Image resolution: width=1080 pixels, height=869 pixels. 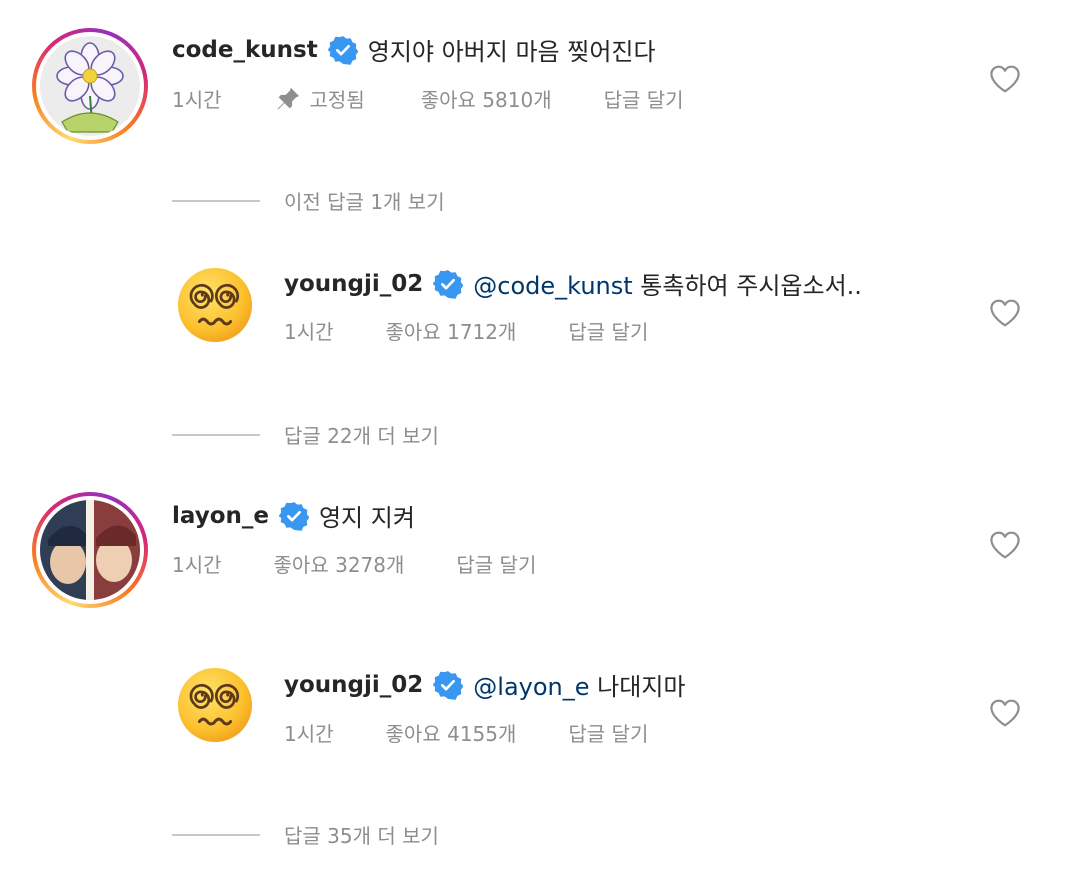 I want to click on mention-link: @layon_e, so click(x=531, y=687).